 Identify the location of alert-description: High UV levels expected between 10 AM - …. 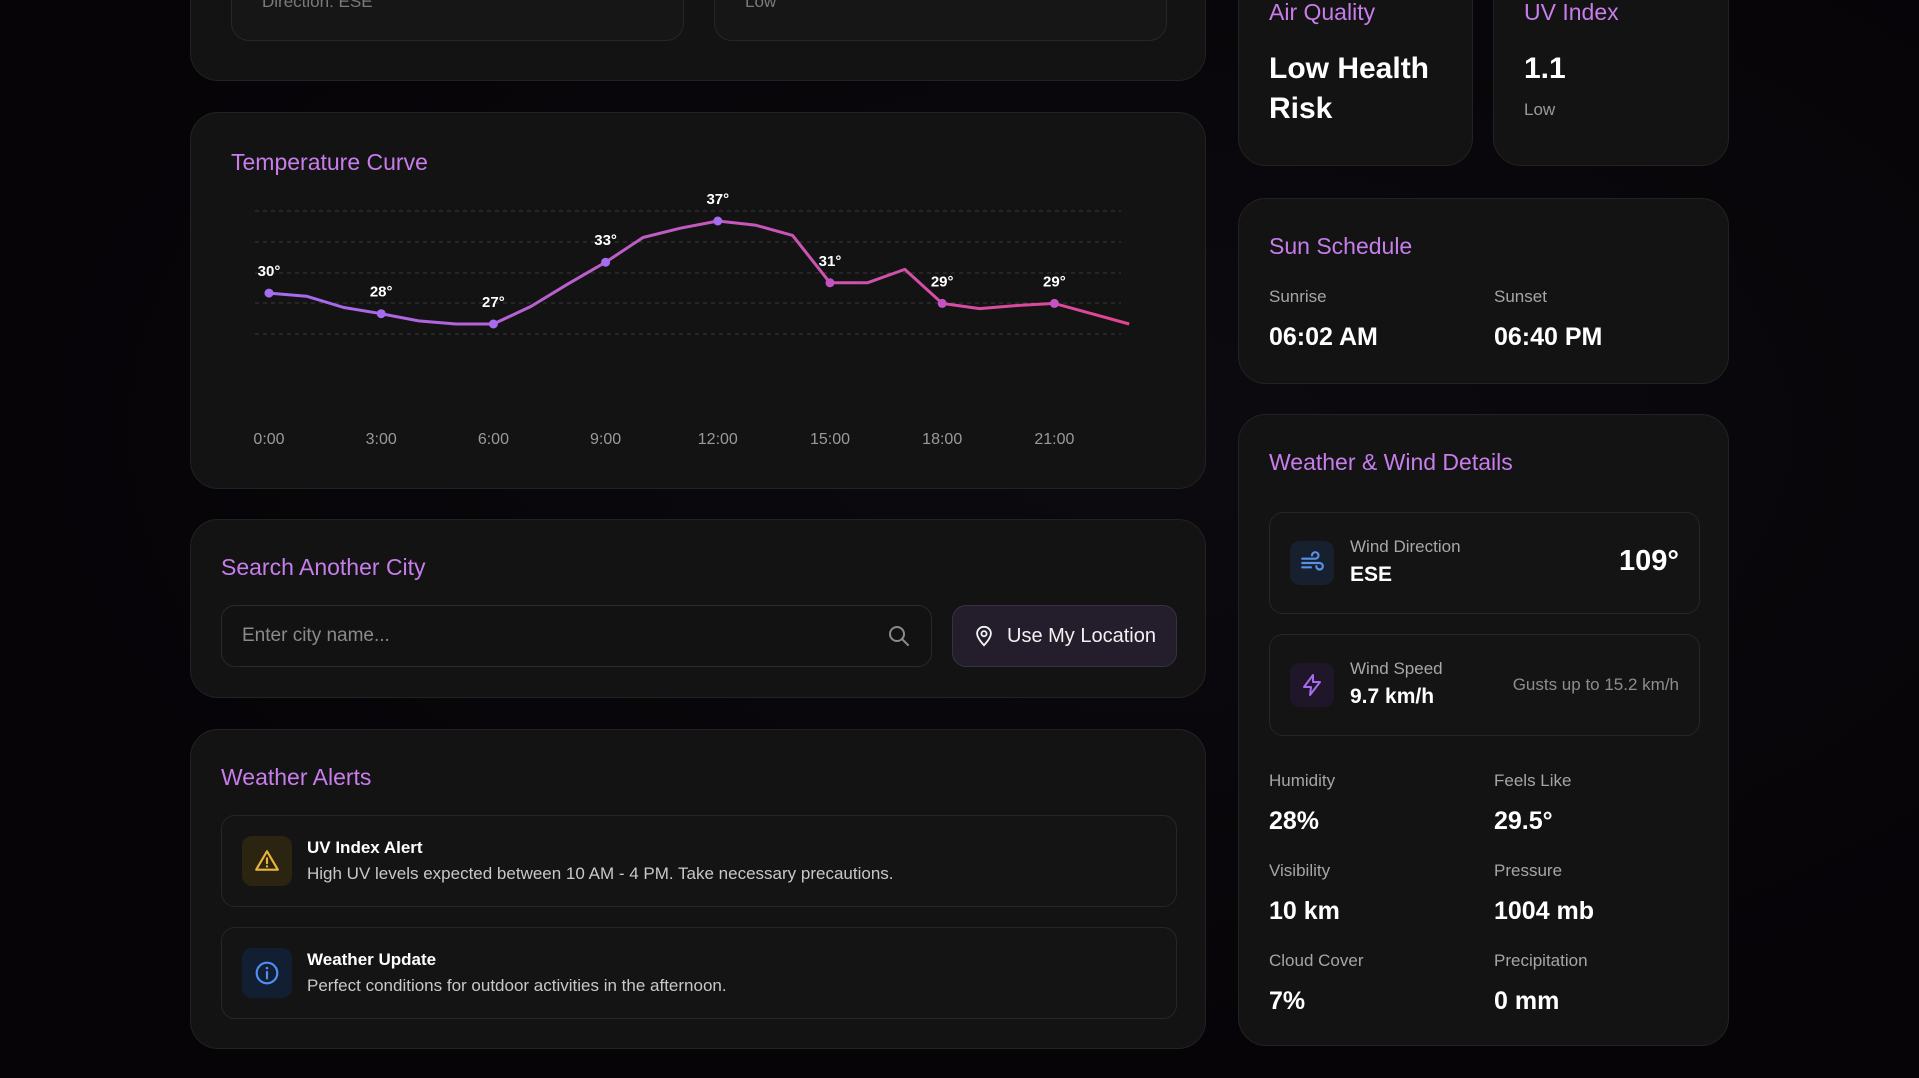
(600, 873).